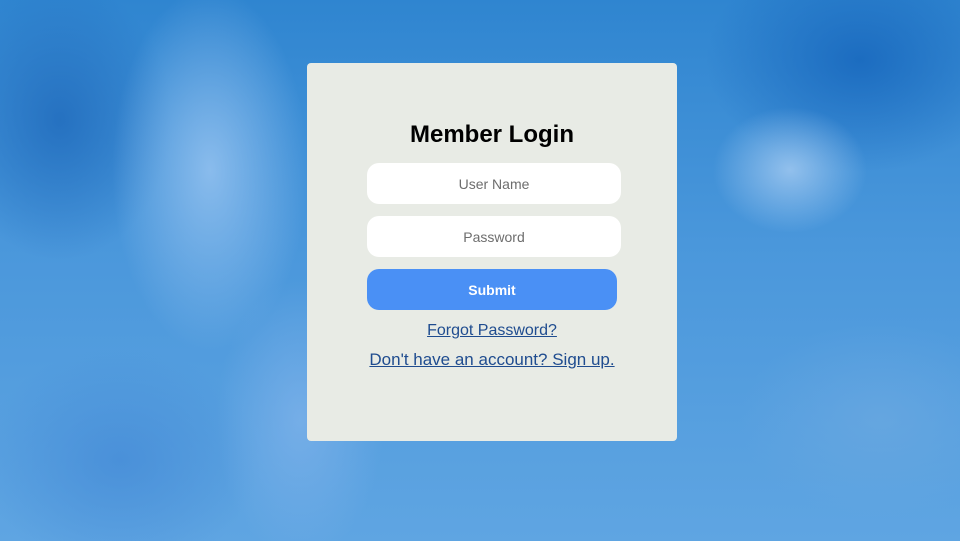 This screenshot has height=541, width=960. I want to click on submit-button: Submit, so click(492, 289).